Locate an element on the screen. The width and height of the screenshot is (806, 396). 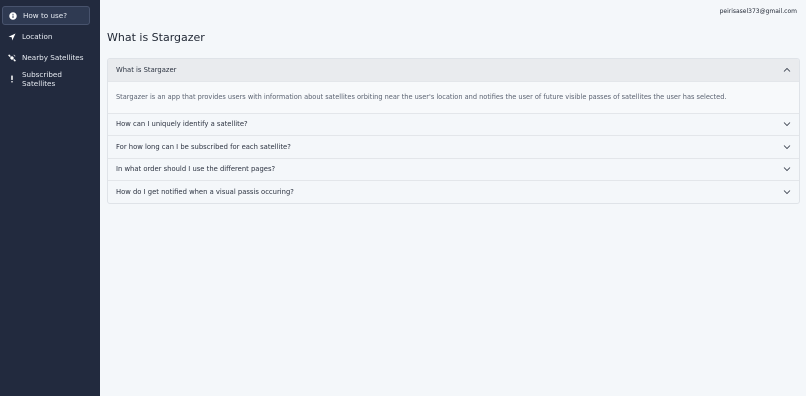
exclamation-icon is located at coordinates (12, 79).